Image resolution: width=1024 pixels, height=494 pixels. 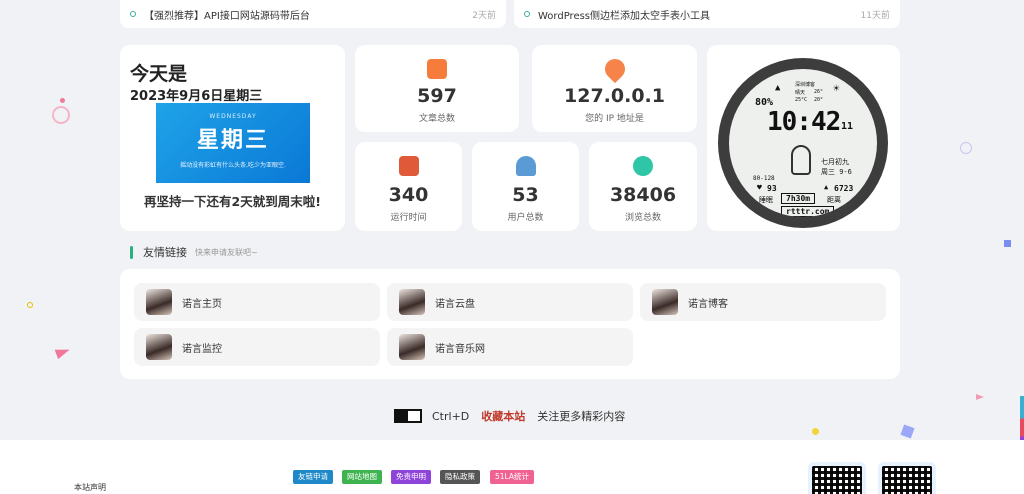 What do you see at coordinates (503, 416) in the screenshot?
I see `bookmark-link: 收藏本站` at bounding box center [503, 416].